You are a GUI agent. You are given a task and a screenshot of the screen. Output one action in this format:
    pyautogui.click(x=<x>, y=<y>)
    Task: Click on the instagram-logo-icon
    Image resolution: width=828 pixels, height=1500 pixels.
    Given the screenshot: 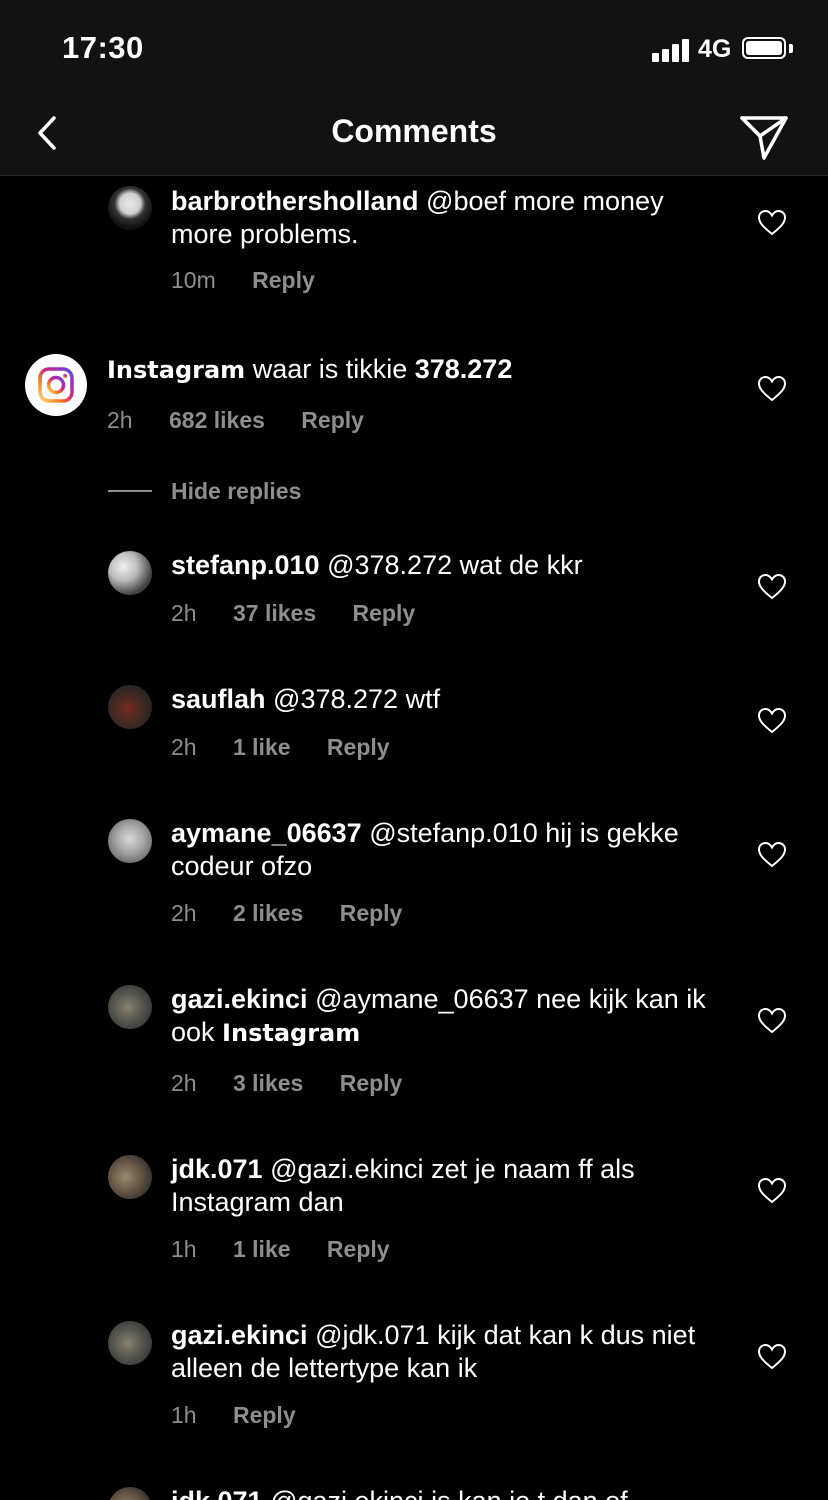 What is the action you would take?
    pyautogui.click(x=56, y=385)
    